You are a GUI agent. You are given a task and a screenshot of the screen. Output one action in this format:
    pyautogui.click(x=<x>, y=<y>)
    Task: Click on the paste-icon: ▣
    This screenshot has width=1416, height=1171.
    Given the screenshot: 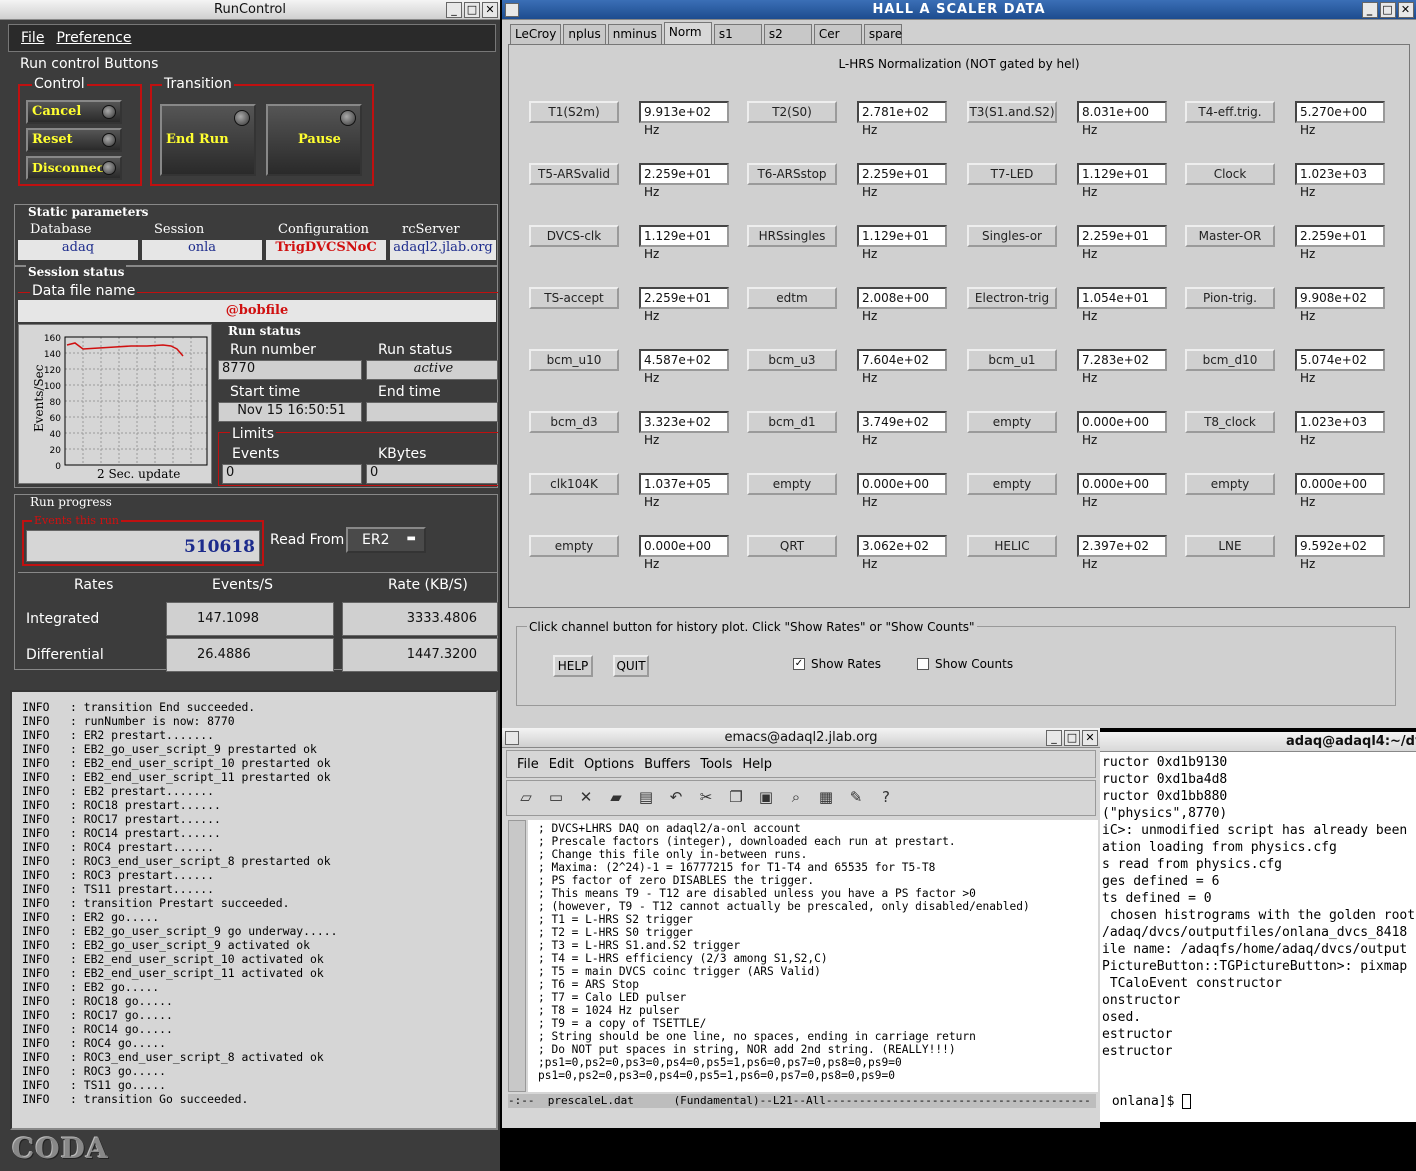 What is the action you would take?
    pyautogui.click(x=766, y=799)
    